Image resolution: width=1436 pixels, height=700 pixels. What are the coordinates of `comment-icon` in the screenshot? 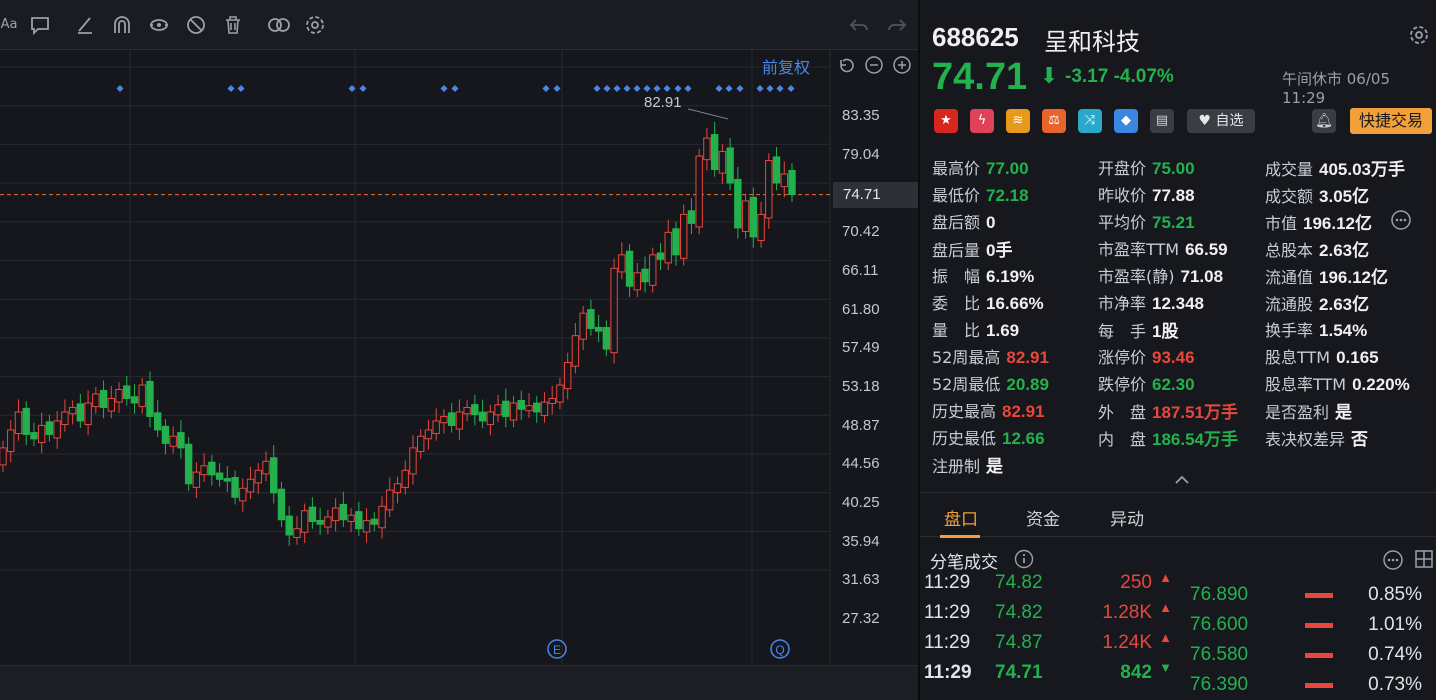 It's located at (40, 25).